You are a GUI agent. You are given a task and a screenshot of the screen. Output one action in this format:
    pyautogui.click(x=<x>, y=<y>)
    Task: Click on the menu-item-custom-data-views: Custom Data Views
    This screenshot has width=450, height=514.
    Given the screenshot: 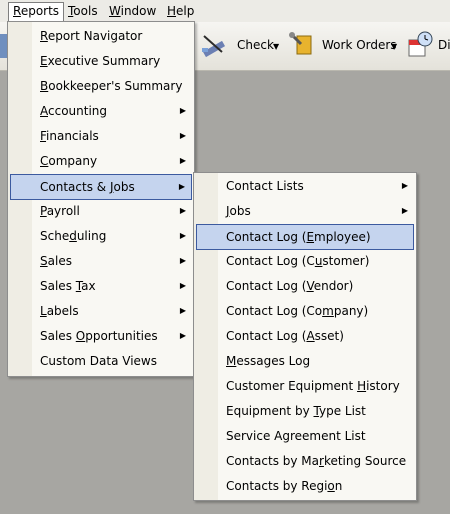 What is the action you would take?
    pyautogui.click(x=101, y=361)
    